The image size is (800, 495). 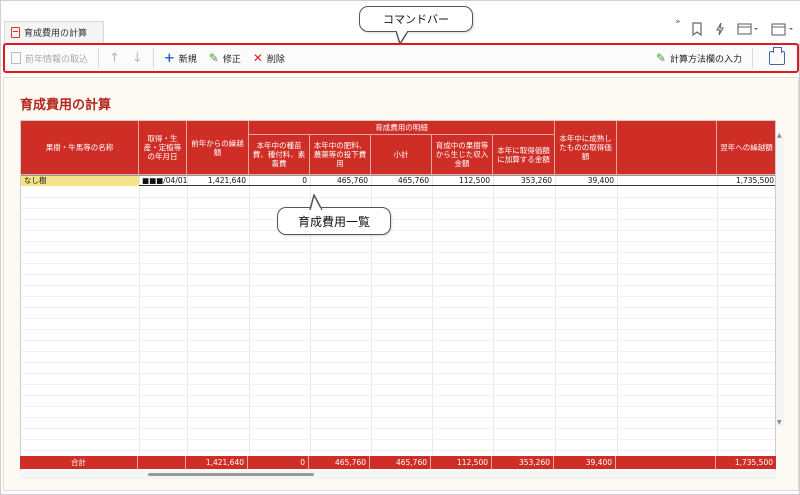 What do you see at coordinates (461, 462) in the screenshot?
I see `total-income: 112,500` at bounding box center [461, 462].